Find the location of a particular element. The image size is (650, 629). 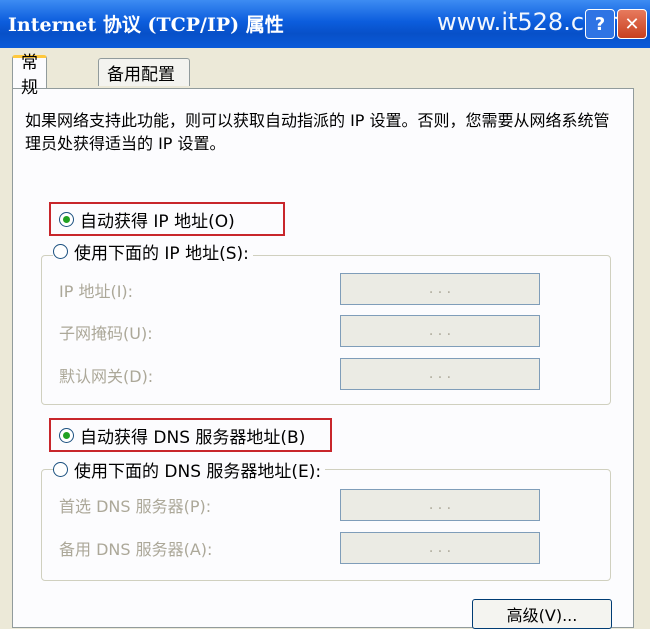

help-icon: ? is located at coordinates (600, 24).